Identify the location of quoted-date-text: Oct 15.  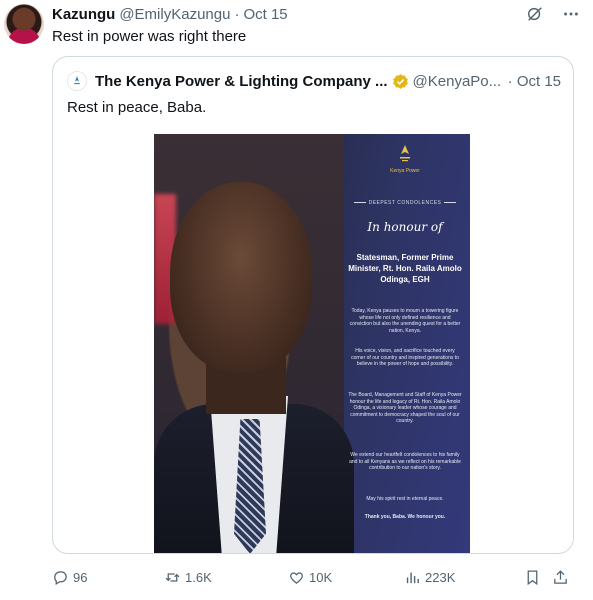
(538, 81).